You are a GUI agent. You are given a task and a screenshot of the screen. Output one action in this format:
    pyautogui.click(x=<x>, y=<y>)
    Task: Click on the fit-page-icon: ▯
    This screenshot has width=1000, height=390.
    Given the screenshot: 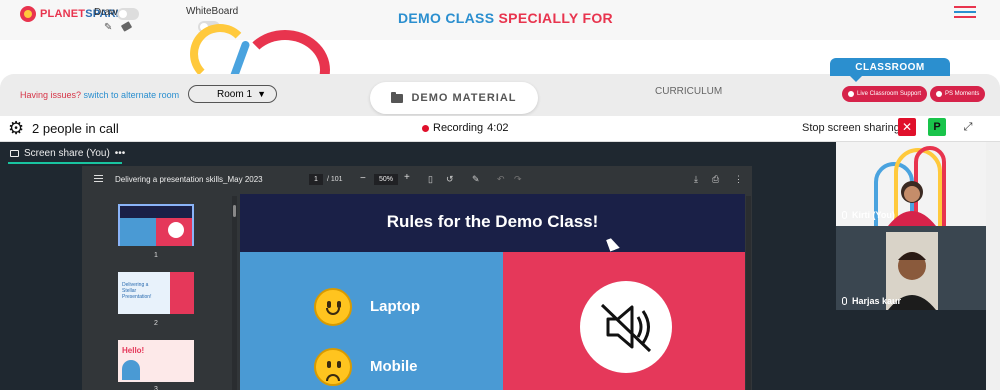 What is the action you would take?
    pyautogui.click(x=430, y=179)
    